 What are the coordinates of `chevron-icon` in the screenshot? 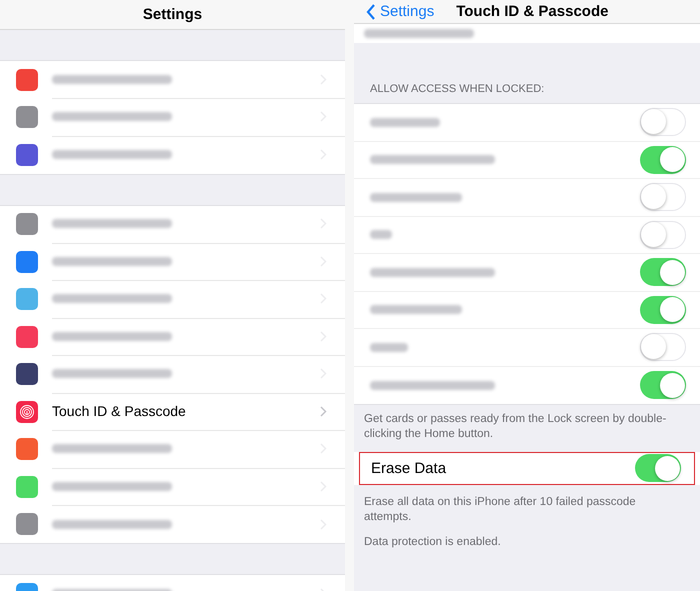 It's located at (323, 411).